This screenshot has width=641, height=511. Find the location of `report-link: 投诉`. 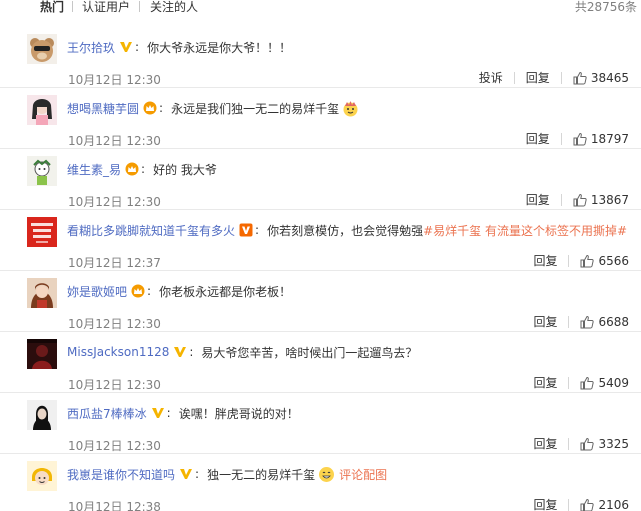

report-link: 投诉 is located at coordinates (491, 77).